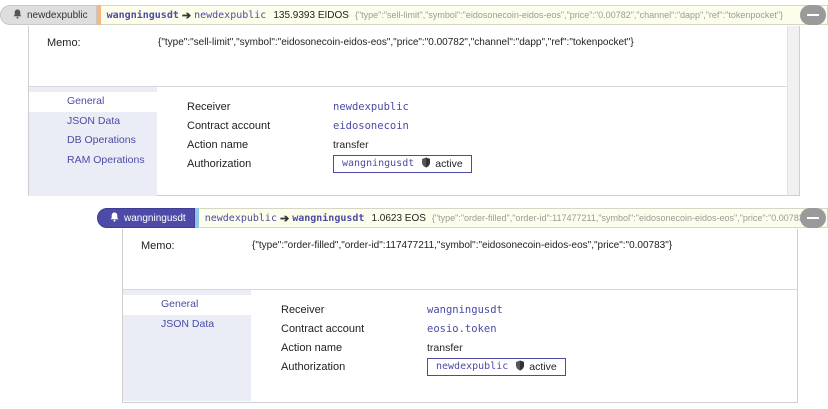  I want to click on authorization-row: Authorization newdexpublic active, so click(539, 366).